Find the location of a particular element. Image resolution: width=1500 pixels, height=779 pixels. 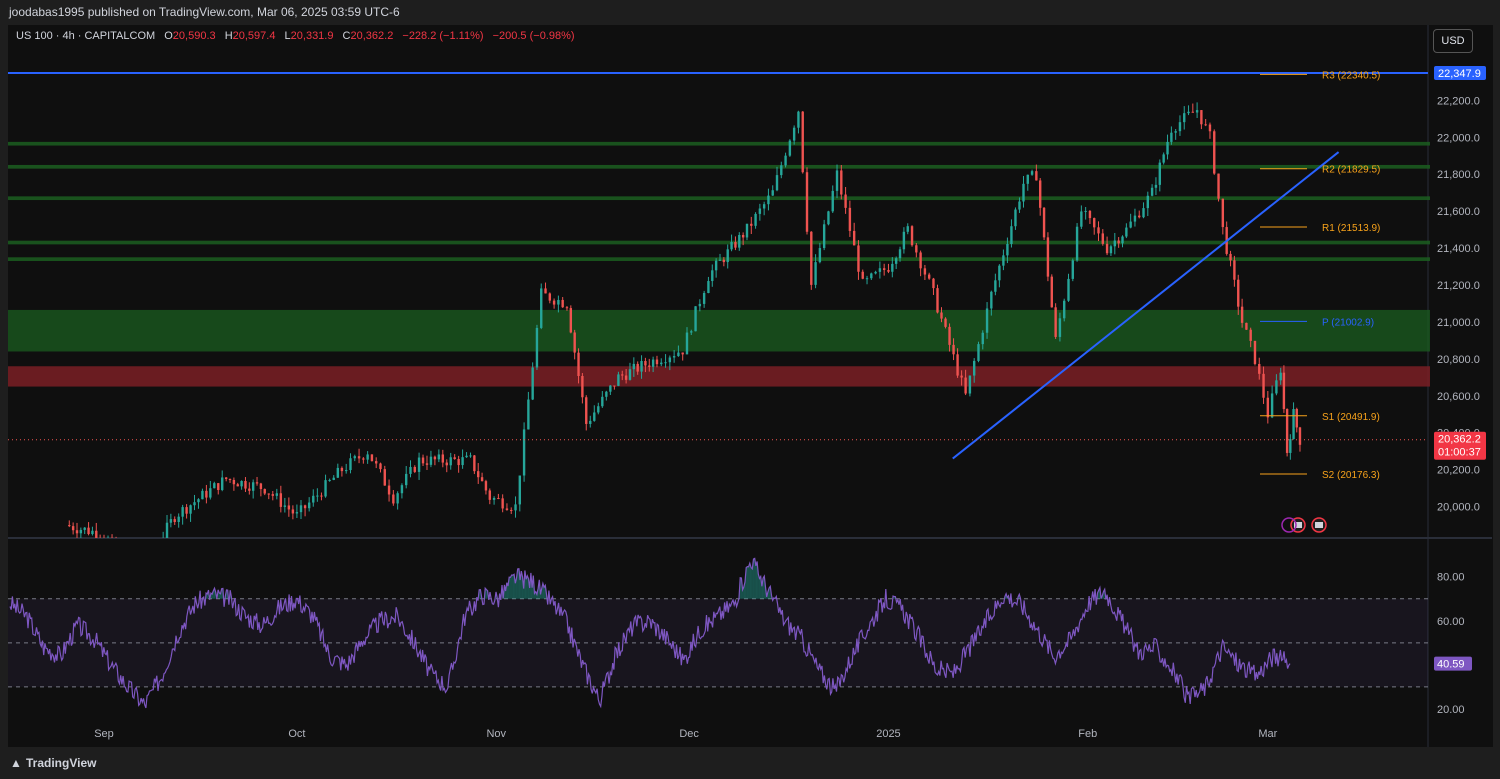

pivot-label-1: R2 (21829.5) is located at coordinates (1351, 170).